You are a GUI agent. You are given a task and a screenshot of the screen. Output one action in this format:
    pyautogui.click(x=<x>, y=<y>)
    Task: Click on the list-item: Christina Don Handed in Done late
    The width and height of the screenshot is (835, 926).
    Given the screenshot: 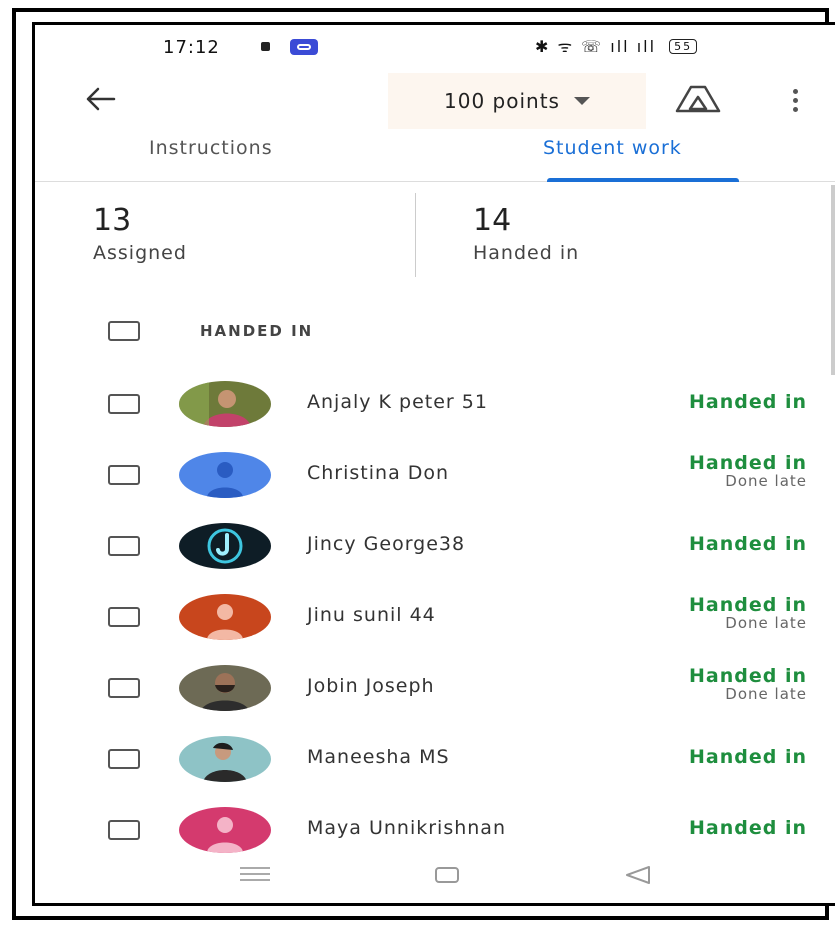 What is the action you would take?
    pyautogui.click(x=435, y=475)
    